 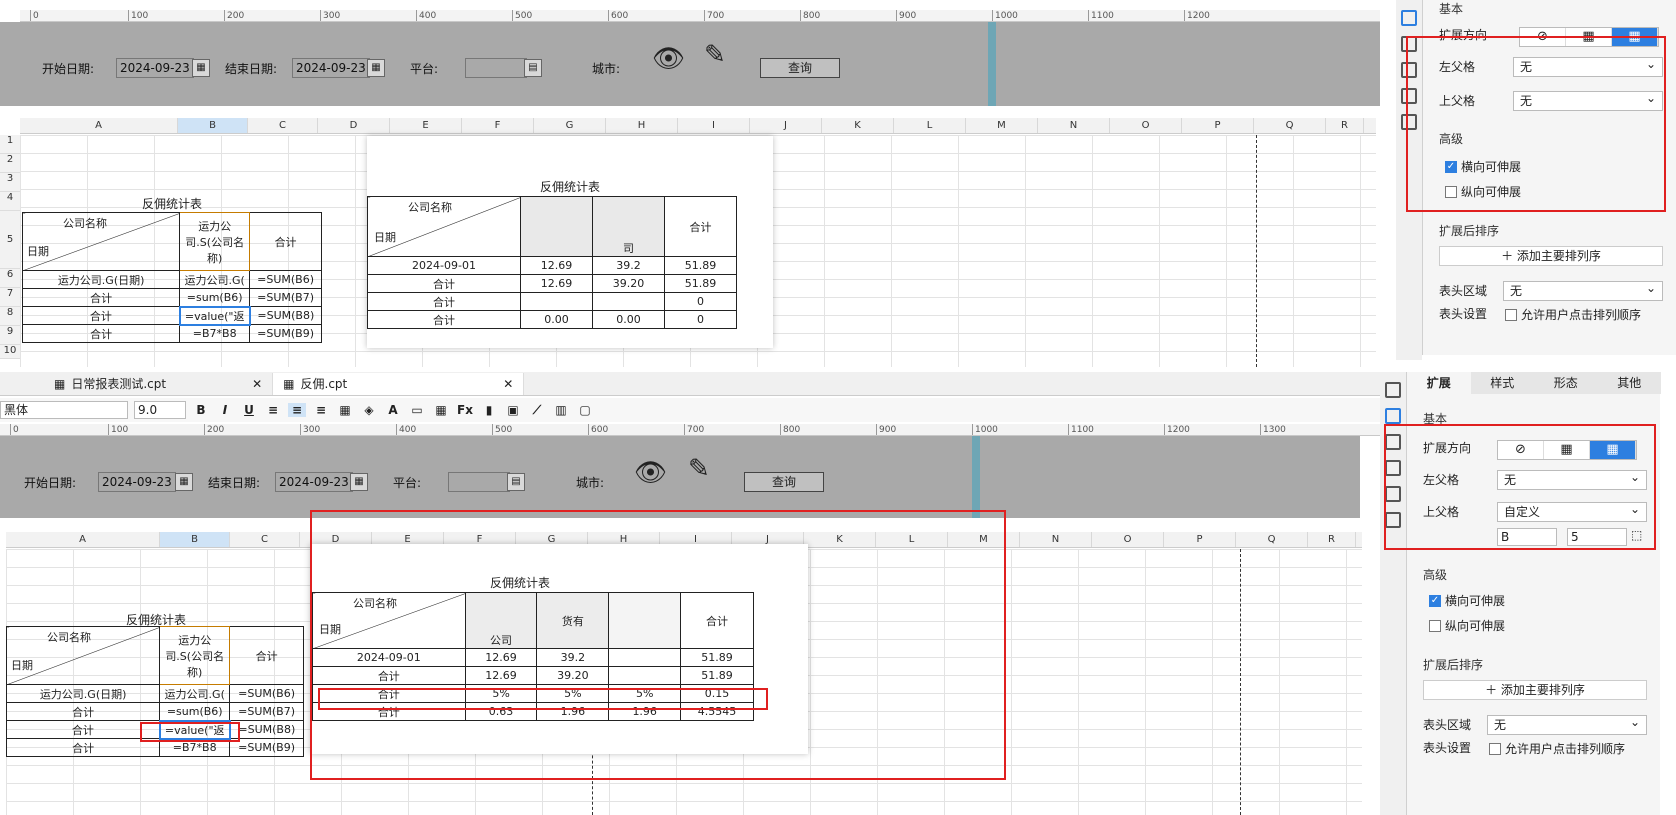 I want to click on tab-form: 形态, so click(x=1566, y=383).